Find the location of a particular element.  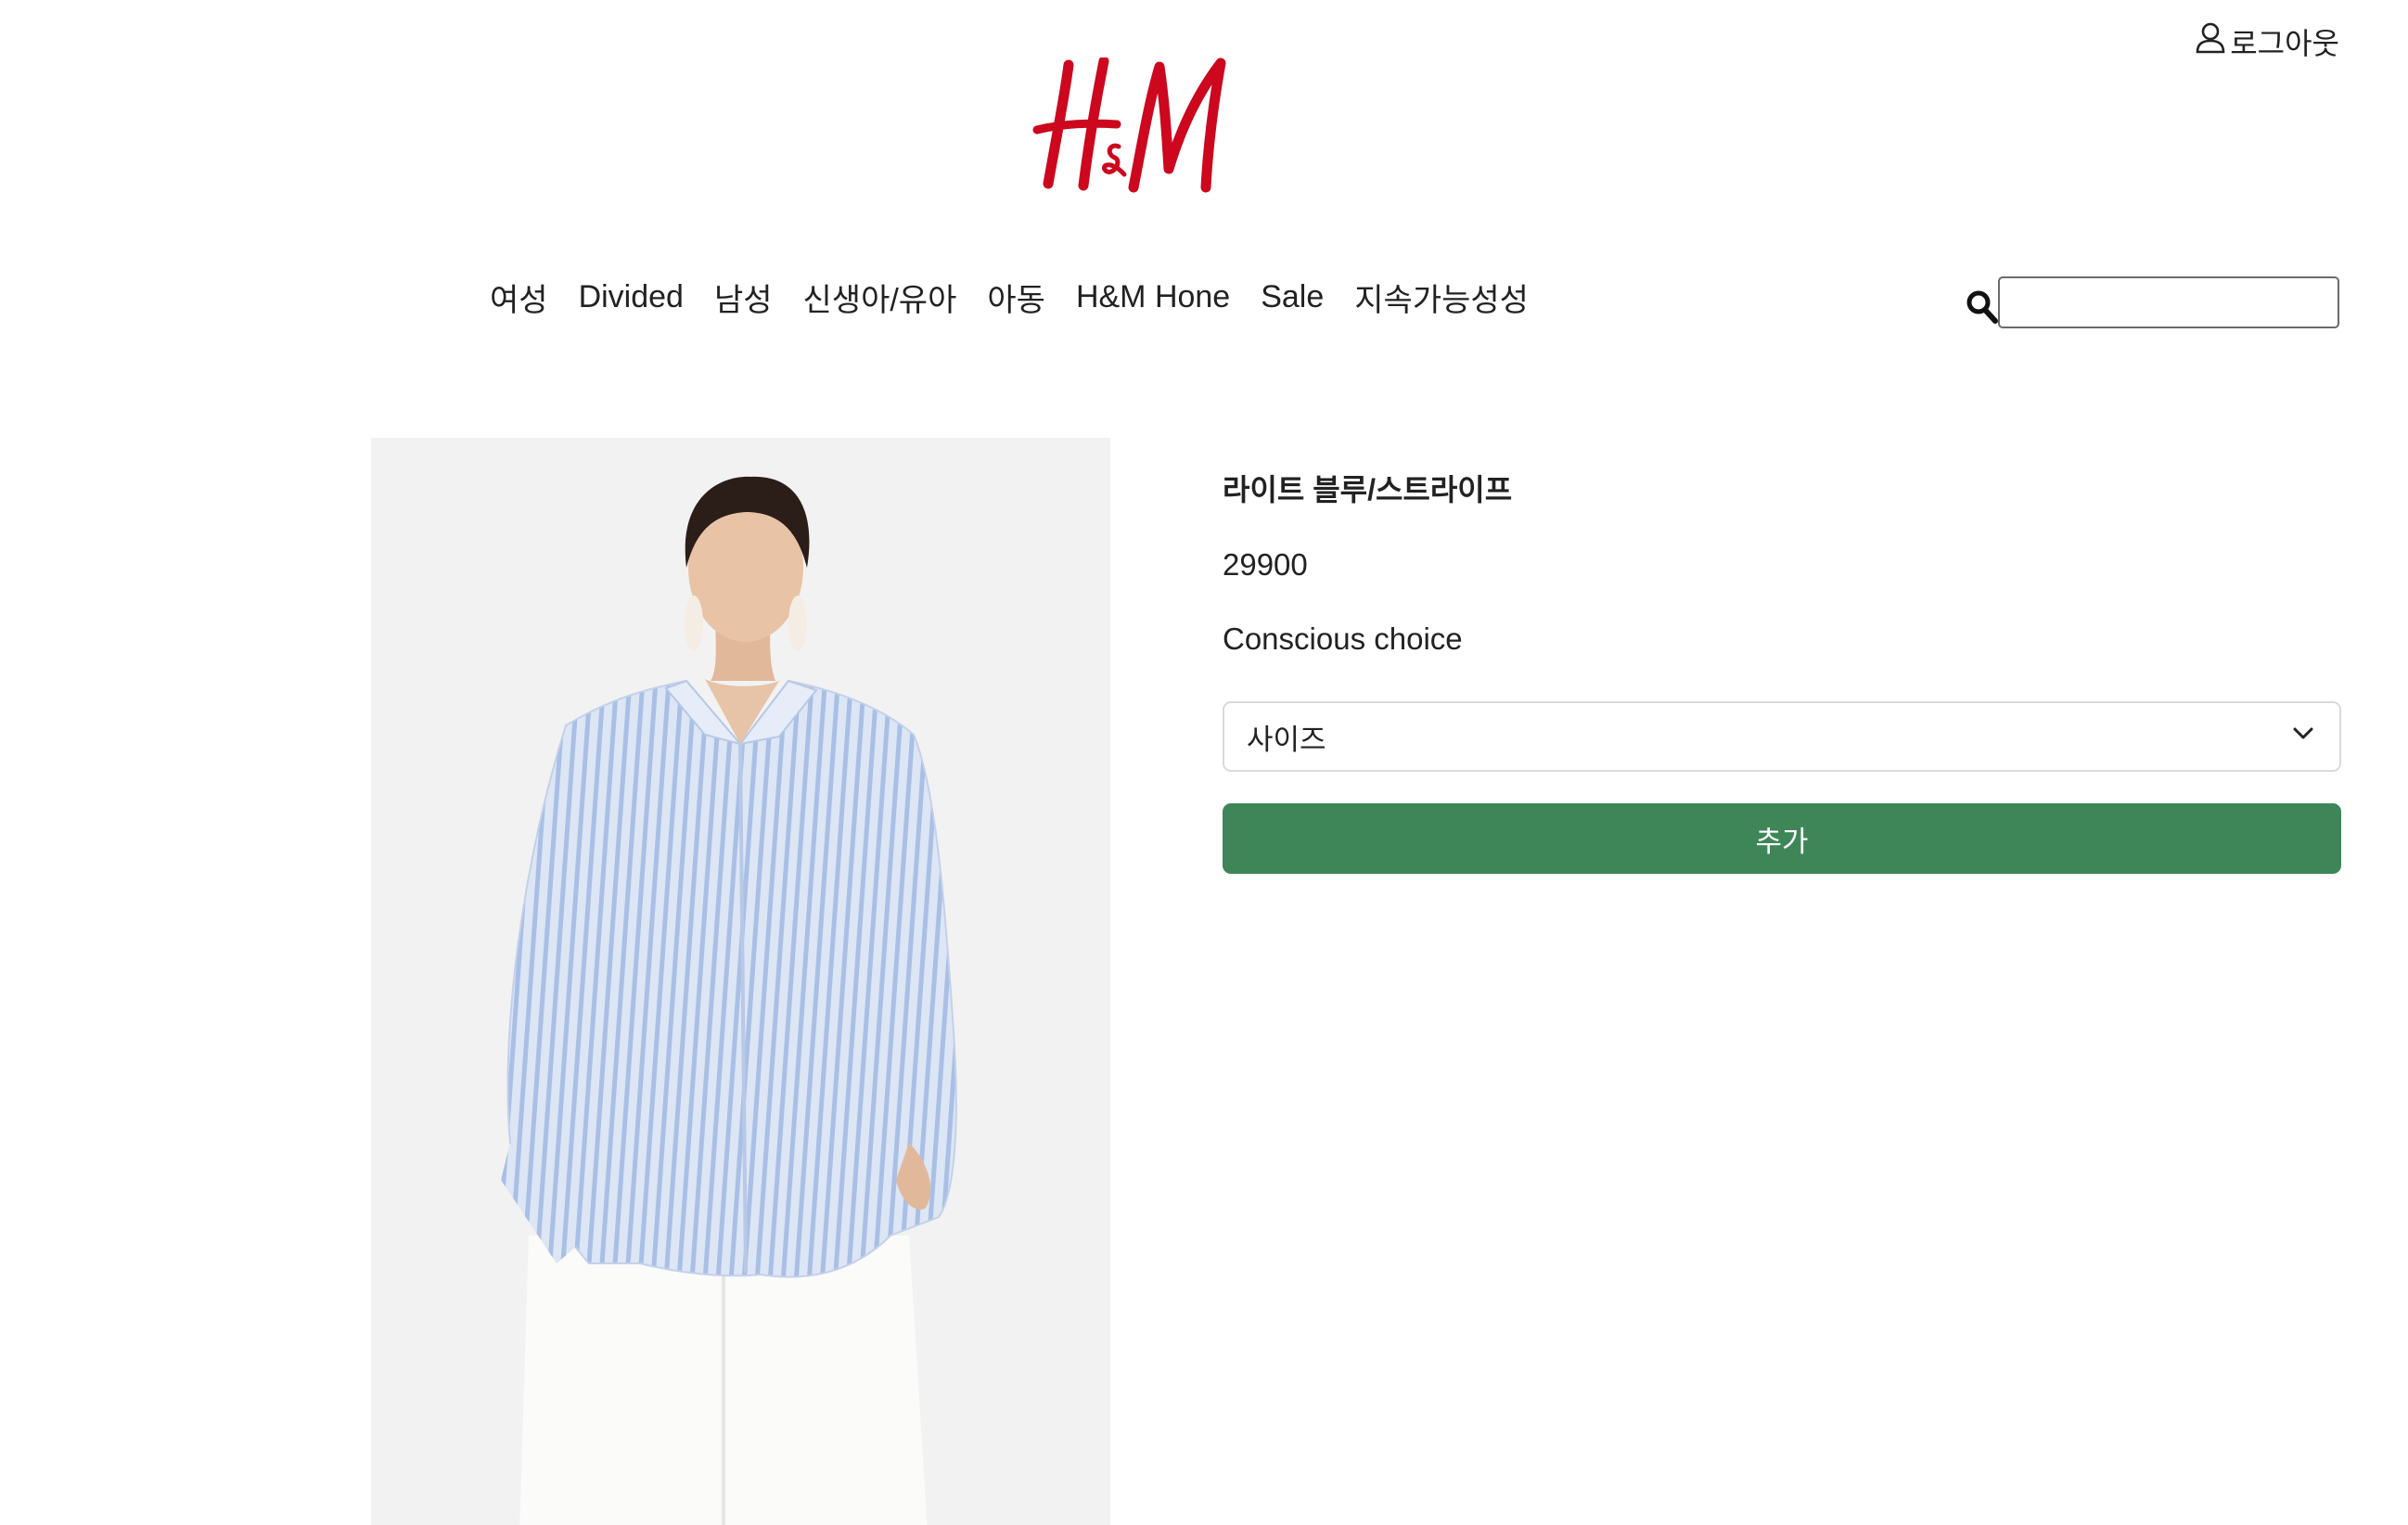

size-select-label: 사이즈 is located at coordinates (1286, 739).